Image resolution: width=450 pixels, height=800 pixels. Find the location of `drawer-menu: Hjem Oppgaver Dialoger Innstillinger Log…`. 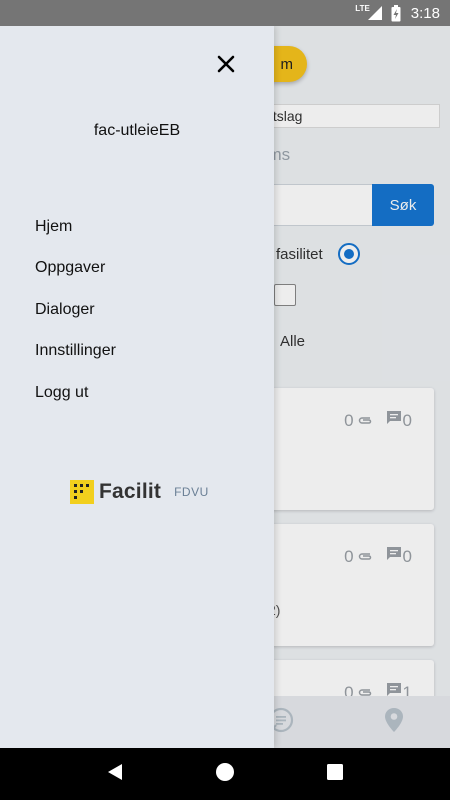

drawer-menu: Hjem Oppgaver Dialoger Innstillinger Log… is located at coordinates (75, 310).